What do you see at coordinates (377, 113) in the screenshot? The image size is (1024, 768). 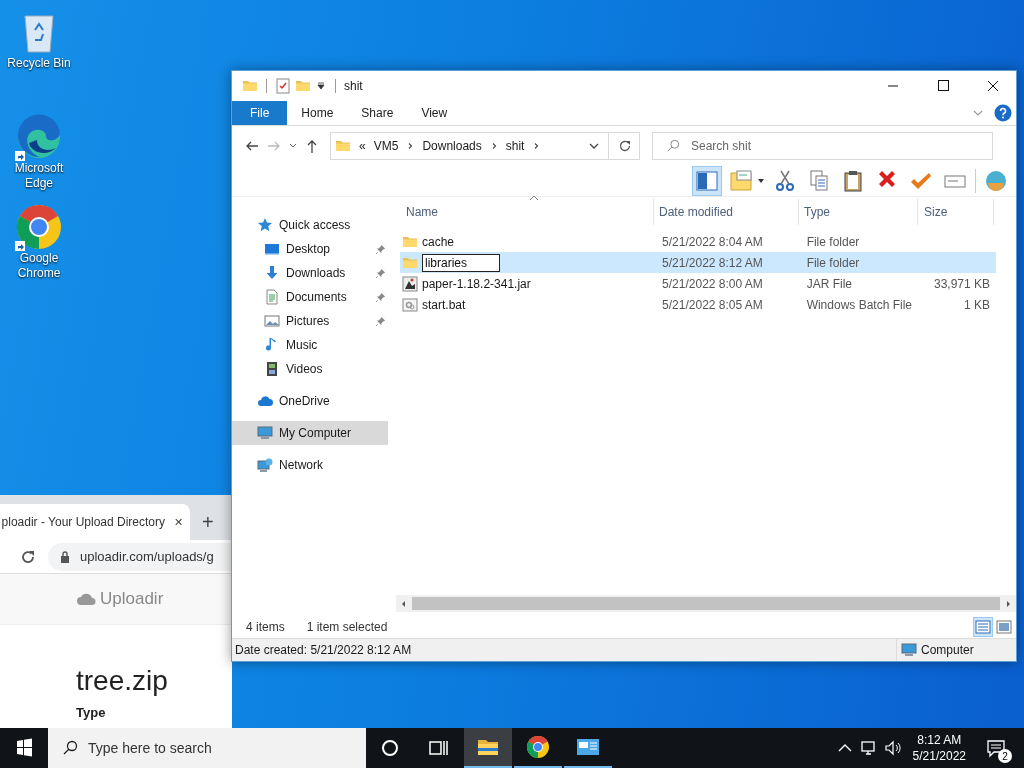 I see `ribbon-tab: Share` at bounding box center [377, 113].